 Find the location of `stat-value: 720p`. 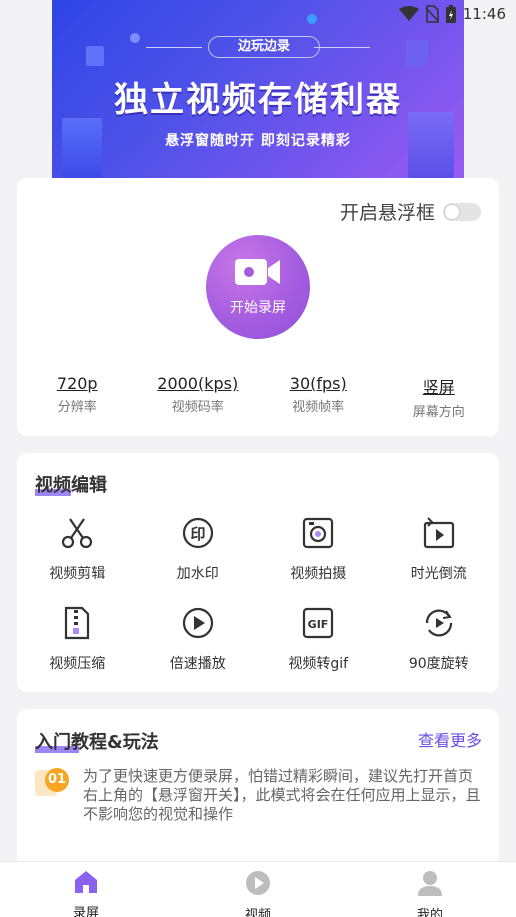

stat-value: 720p is located at coordinates (77, 383).